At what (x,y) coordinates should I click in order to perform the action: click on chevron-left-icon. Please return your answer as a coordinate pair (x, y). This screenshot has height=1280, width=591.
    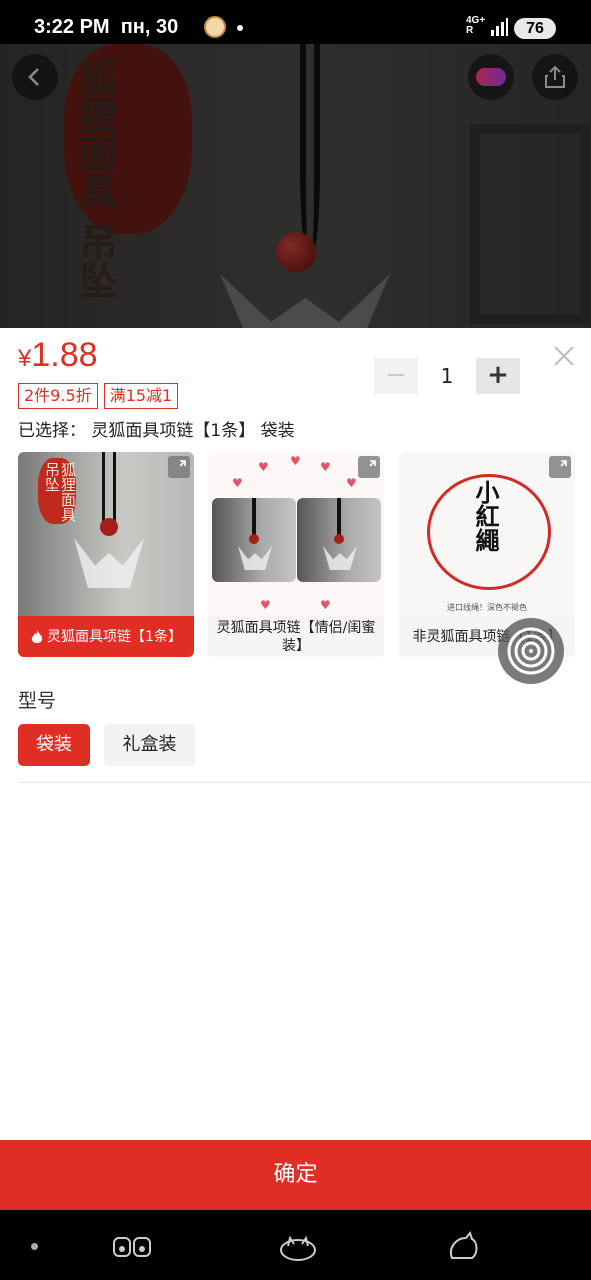
    Looking at the image, I should click on (33, 77).